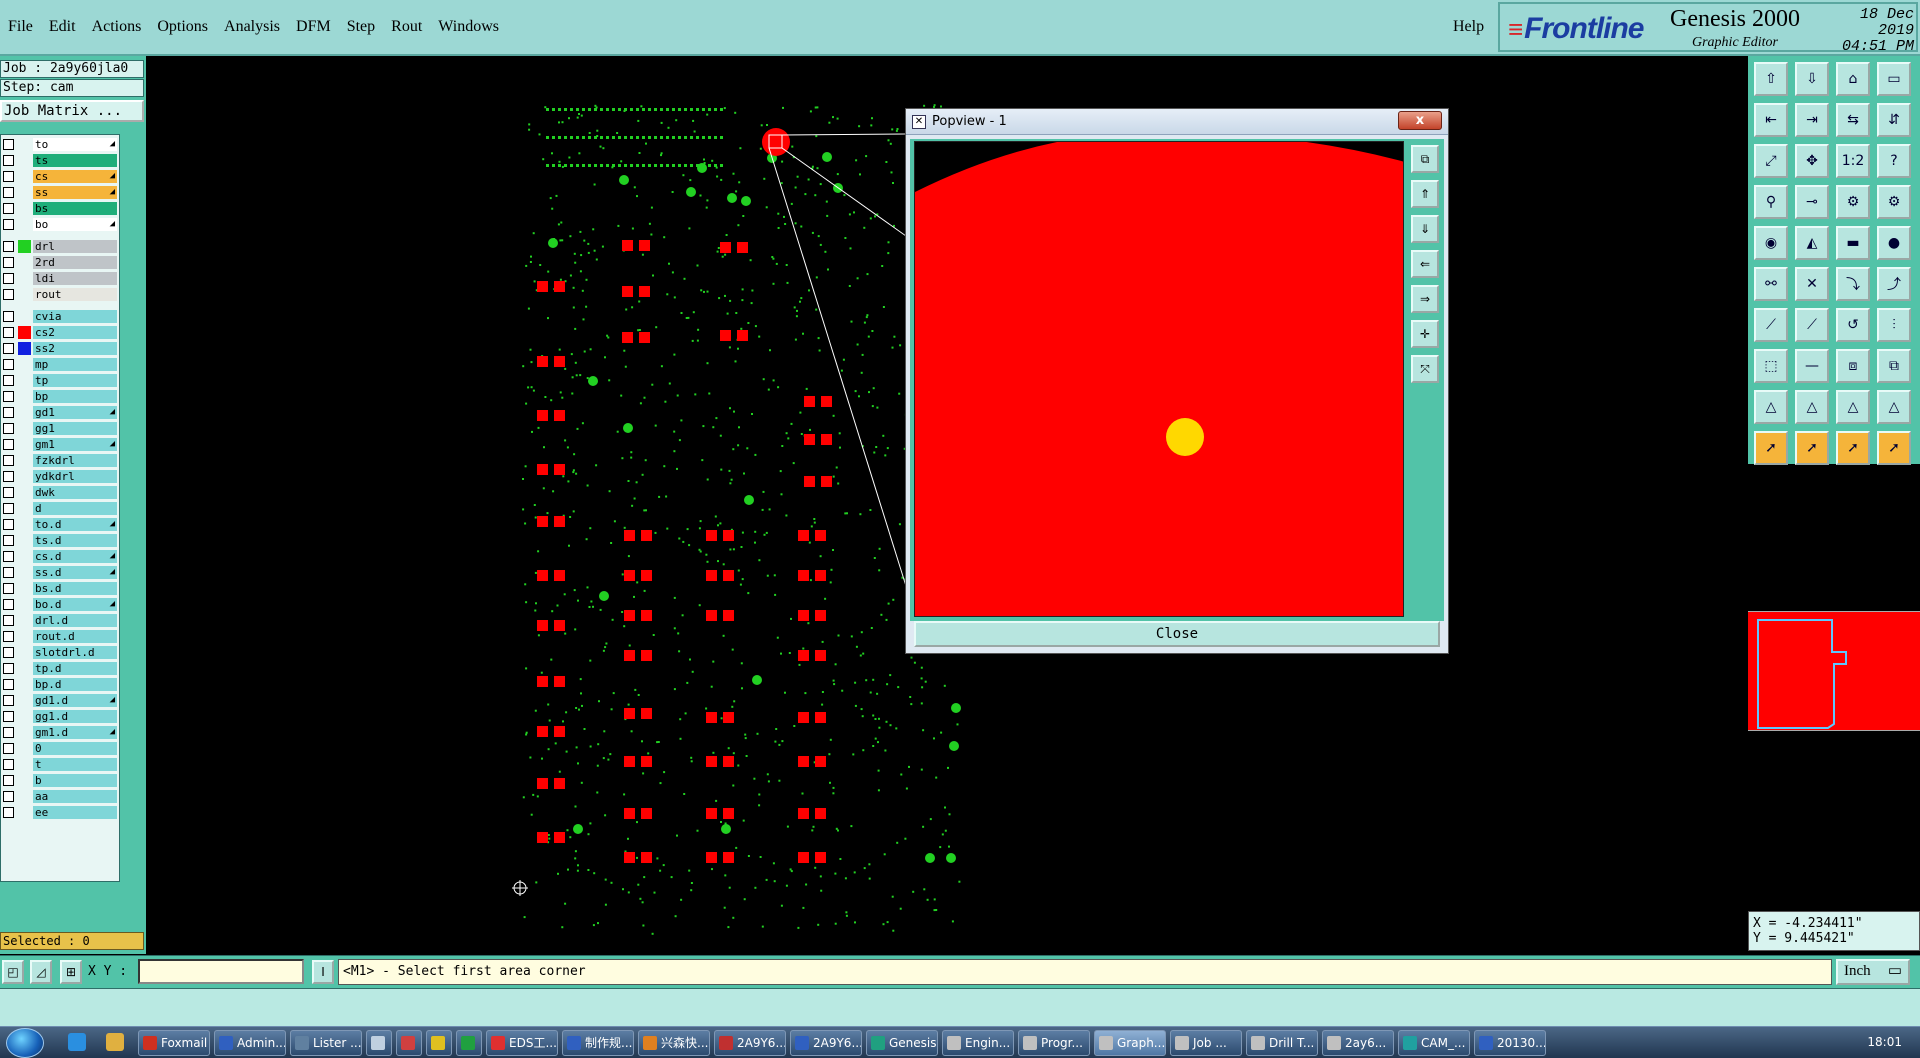 The image size is (1920, 1058). What do you see at coordinates (1425, 299) in the screenshot?
I see `pan-right-icon: ⇒` at bounding box center [1425, 299].